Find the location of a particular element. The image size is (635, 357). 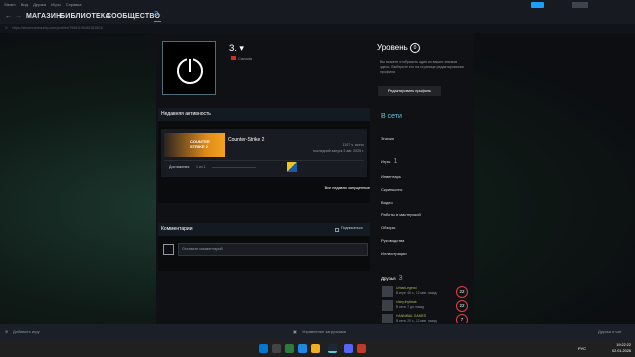

friends-chat-button: Друзья и чат is located at coordinates (609, 332).